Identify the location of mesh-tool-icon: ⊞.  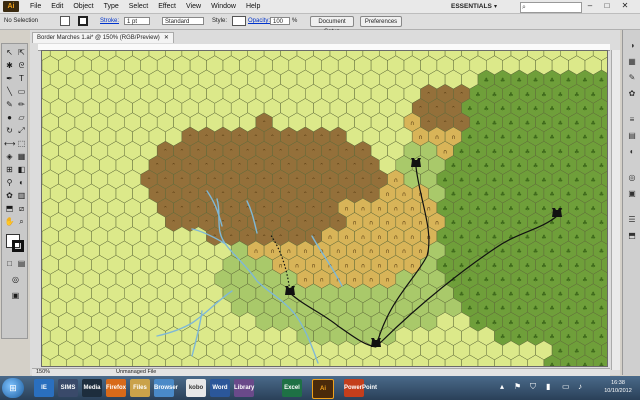
(9, 169).